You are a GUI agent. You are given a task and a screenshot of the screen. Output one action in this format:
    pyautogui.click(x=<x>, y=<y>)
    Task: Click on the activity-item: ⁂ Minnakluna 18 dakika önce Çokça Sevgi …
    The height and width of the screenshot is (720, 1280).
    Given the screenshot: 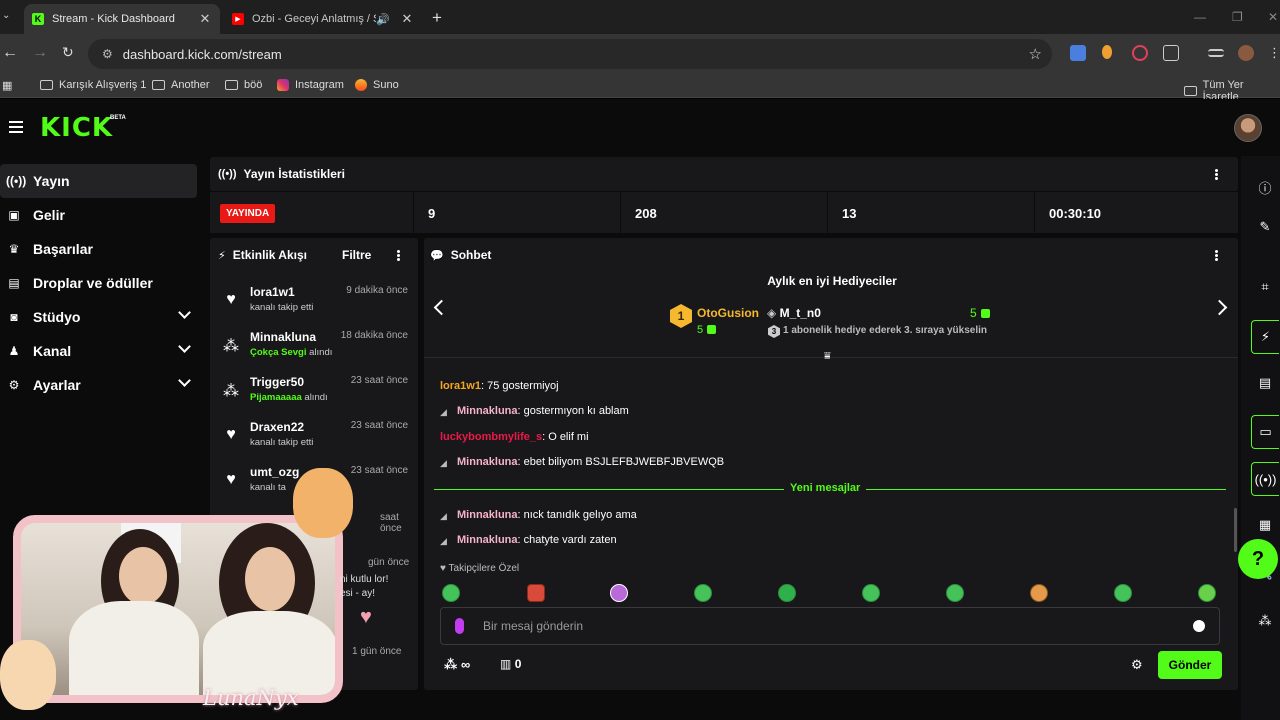 What is the action you would take?
    pyautogui.click(x=315, y=350)
    